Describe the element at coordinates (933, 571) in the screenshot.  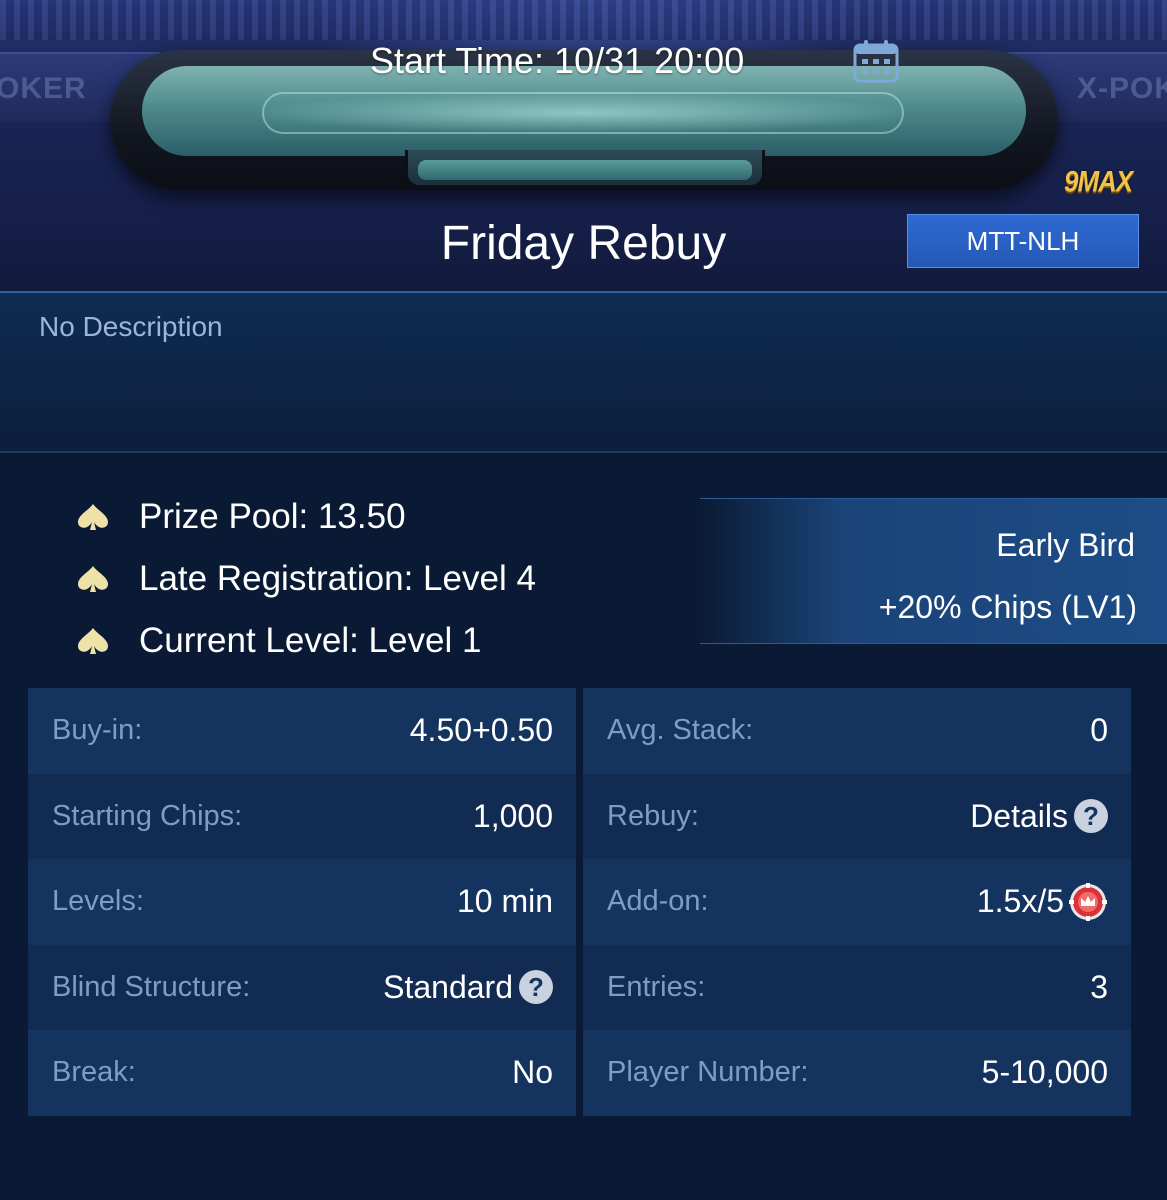
I see `early-bird-banner: Early Bird +20% Chips (LV1)` at that location.